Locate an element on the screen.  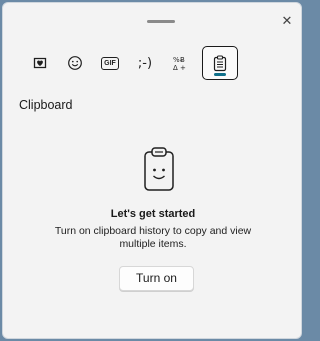
empty-state-heading: Let's get started is located at coordinates (153, 214).